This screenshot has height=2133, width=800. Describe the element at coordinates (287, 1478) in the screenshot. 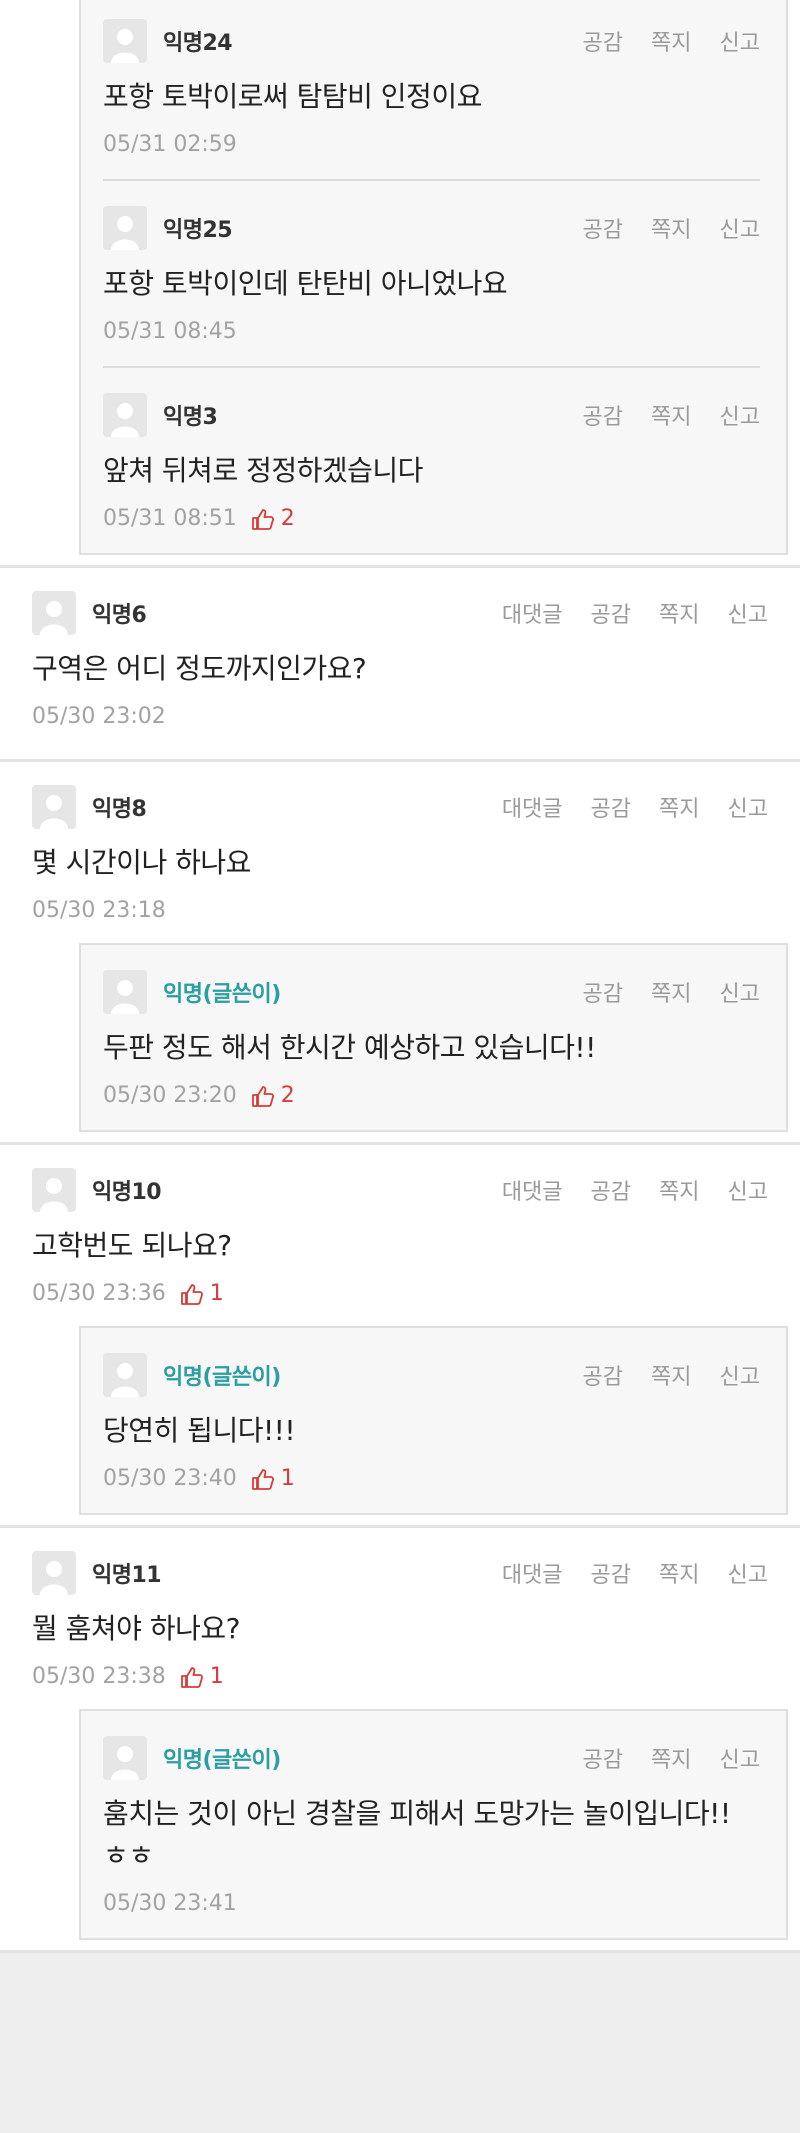

I see `like-number: 1` at that location.